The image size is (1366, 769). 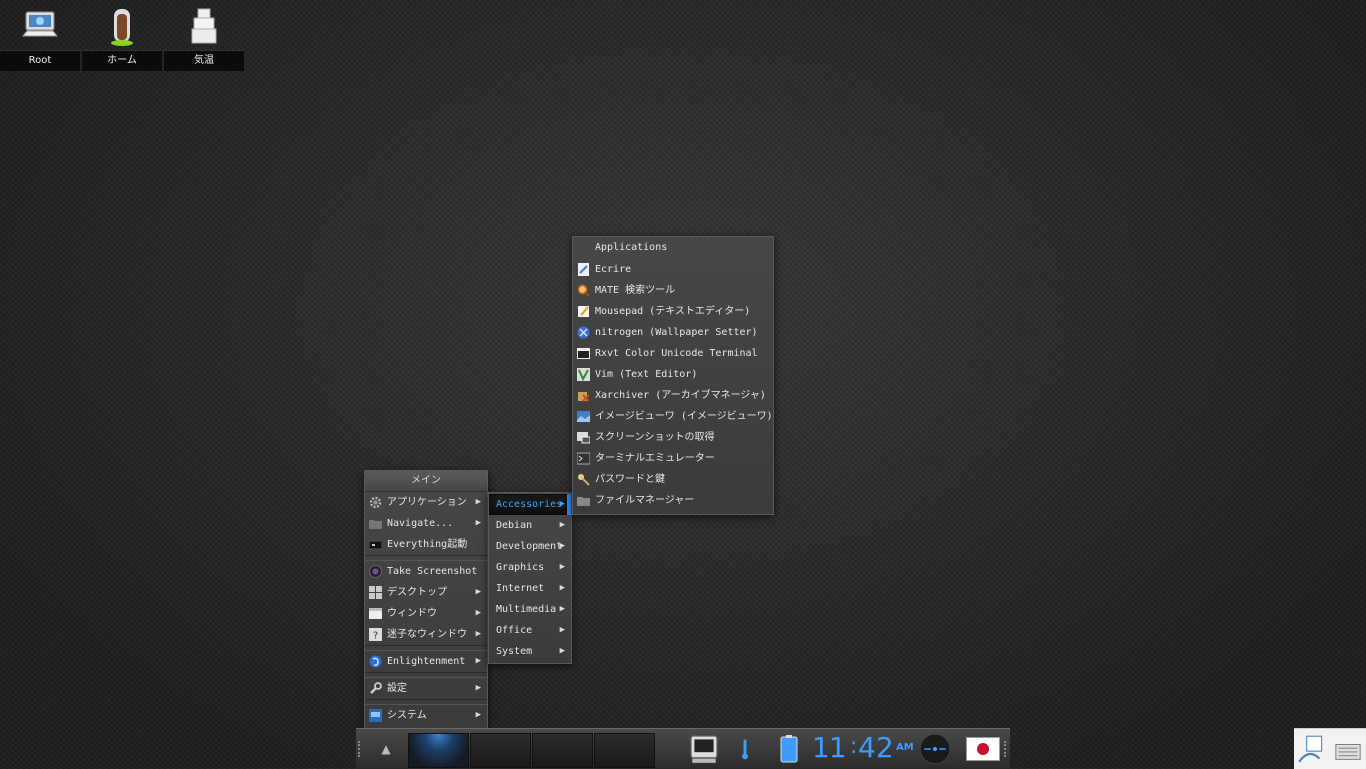 I want to click on menu-item-desktop: デスクトップ ▶, so click(x=426, y=592).